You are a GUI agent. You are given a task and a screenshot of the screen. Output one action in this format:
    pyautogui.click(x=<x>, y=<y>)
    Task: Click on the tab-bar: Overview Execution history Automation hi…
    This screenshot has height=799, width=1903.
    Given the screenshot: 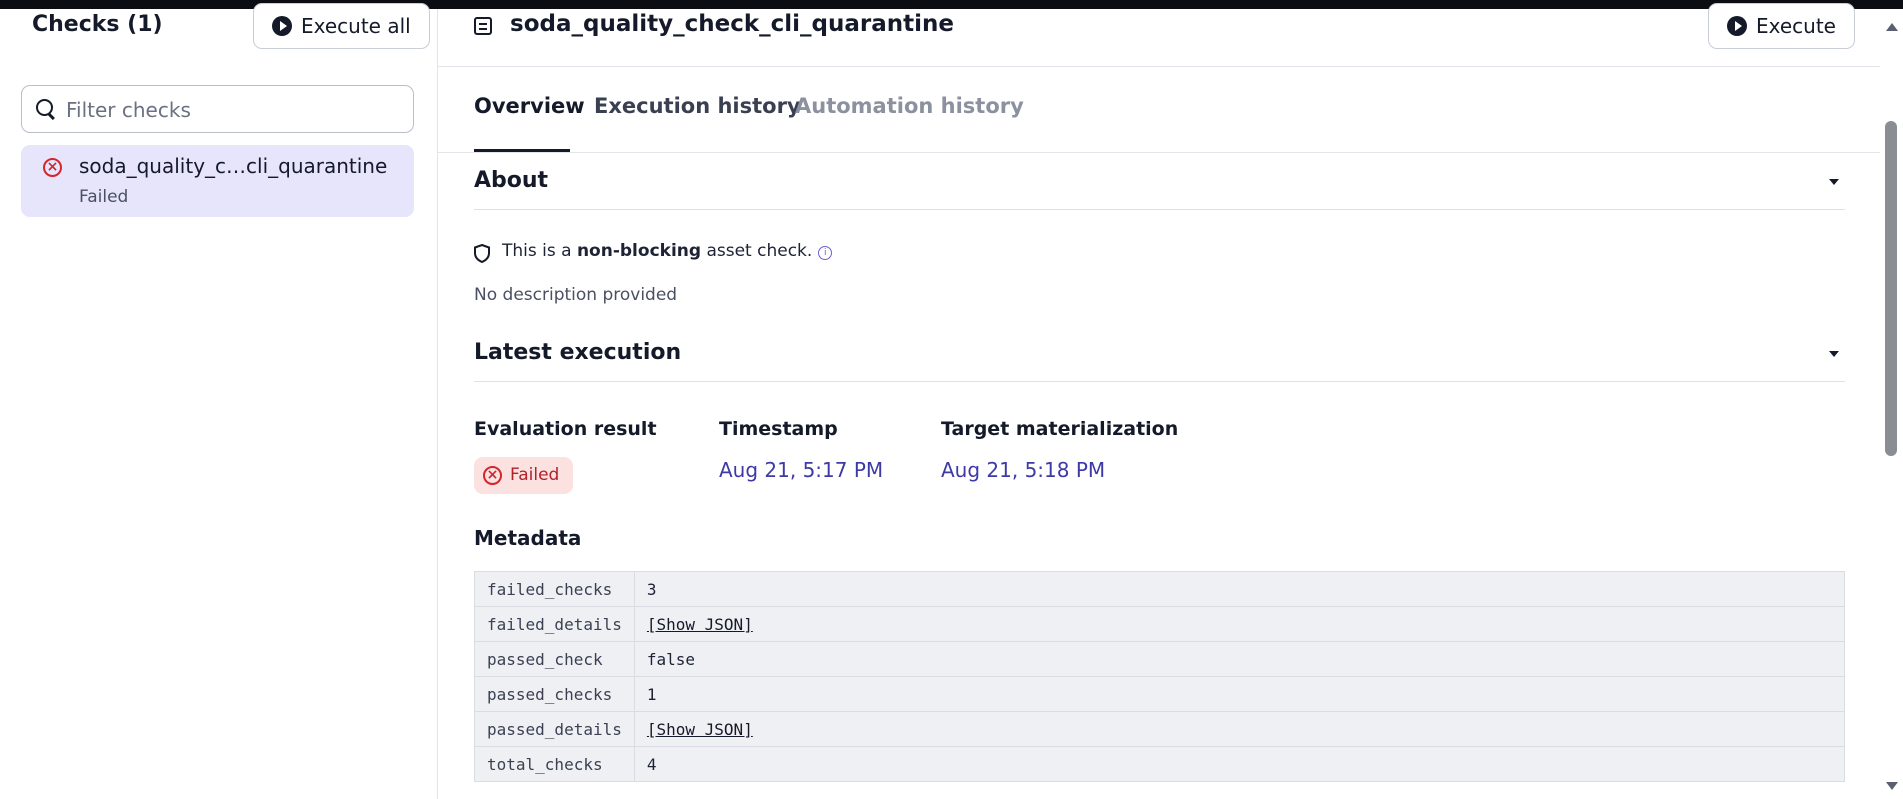 What is the action you would take?
    pyautogui.click(x=1159, y=109)
    